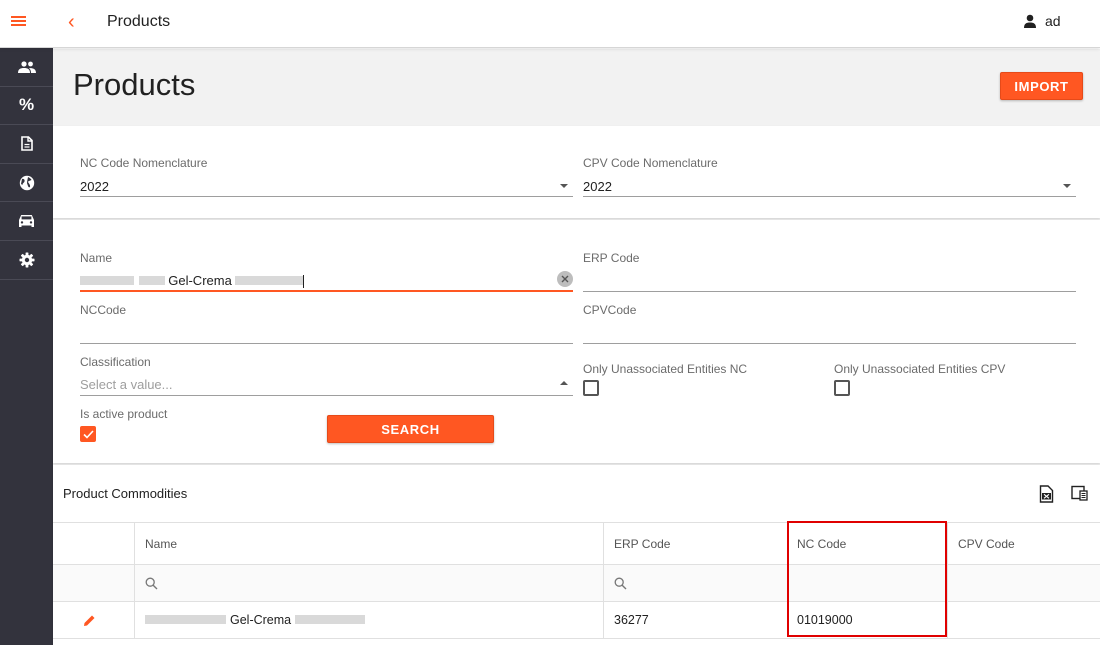  I want to click on percent-icon: %, so click(26, 105).